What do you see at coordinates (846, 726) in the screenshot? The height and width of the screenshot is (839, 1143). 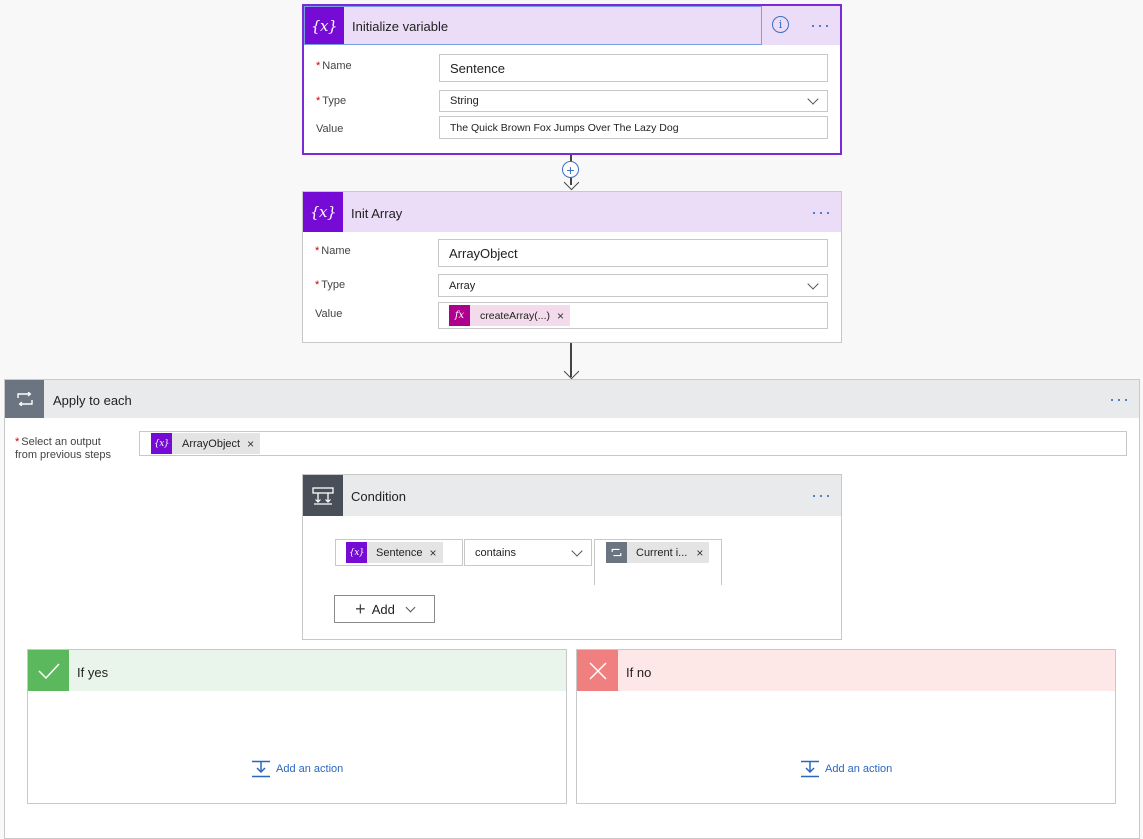 I see `if-no-branch: If no Add an action` at bounding box center [846, 726].